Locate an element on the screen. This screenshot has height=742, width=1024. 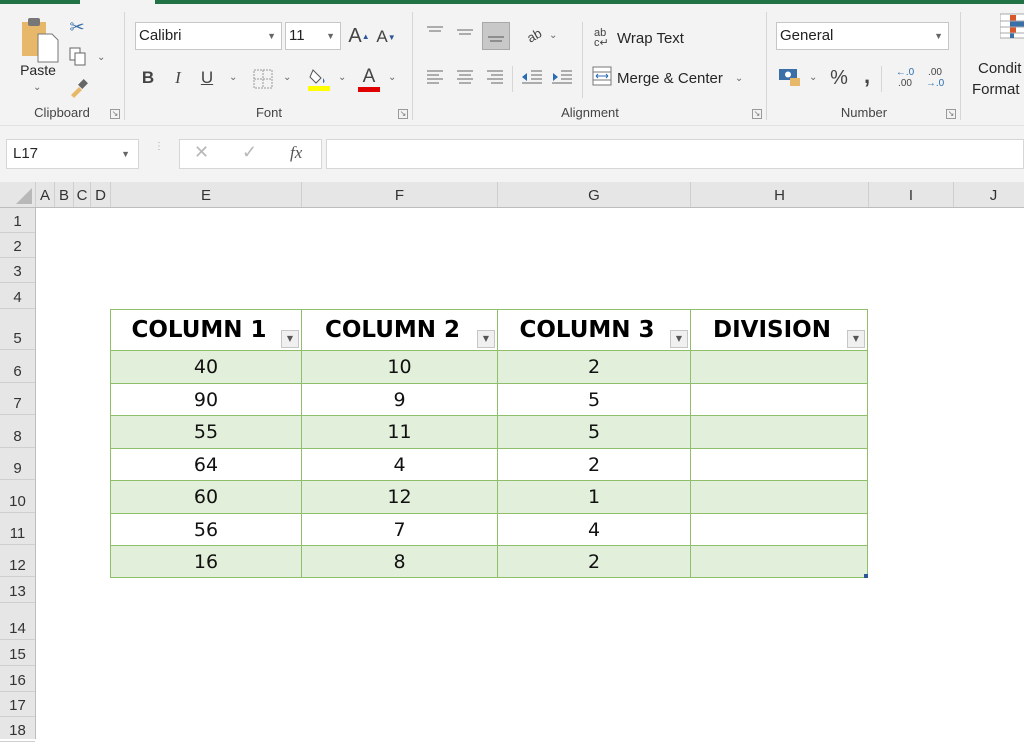
align-right-icon is located at coordinates (495, 77).